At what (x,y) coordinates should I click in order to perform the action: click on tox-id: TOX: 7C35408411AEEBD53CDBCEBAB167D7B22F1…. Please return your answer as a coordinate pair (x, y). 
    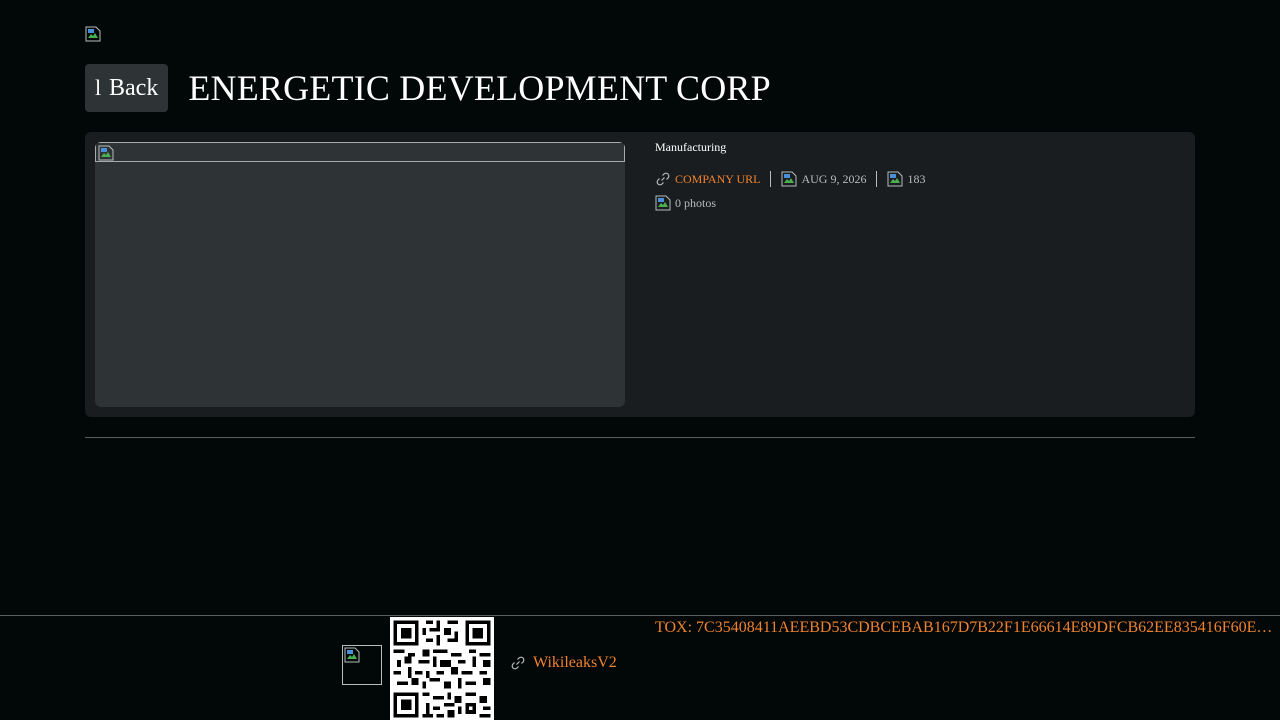
    Looking at the image, I should click on (965, 628).